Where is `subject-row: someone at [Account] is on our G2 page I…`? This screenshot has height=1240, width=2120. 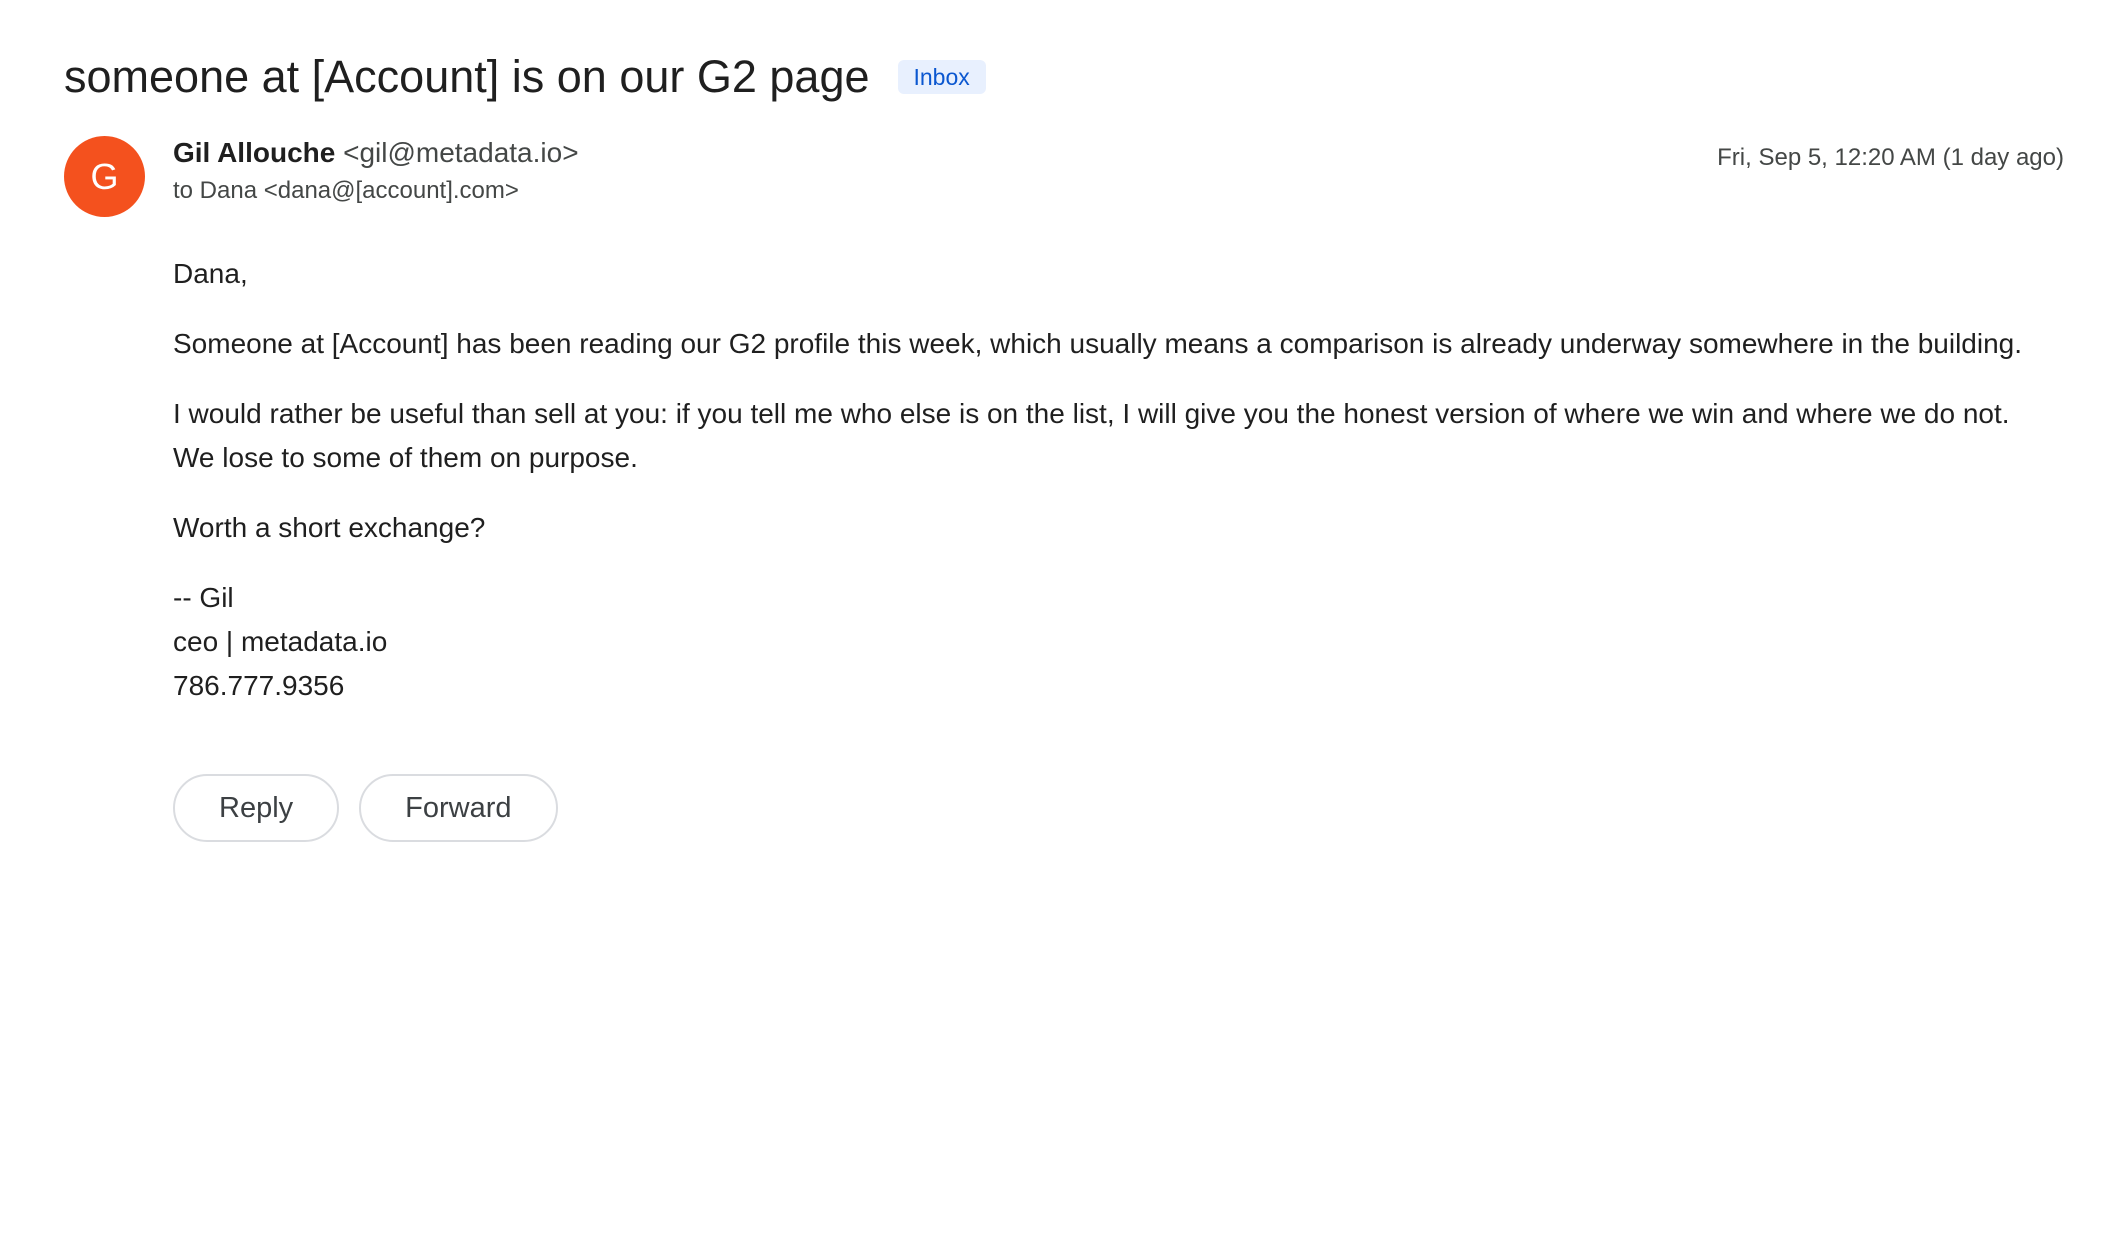 subject-row: someone at [Account] is on our G2 page I… is located at coordinates (525, 77).